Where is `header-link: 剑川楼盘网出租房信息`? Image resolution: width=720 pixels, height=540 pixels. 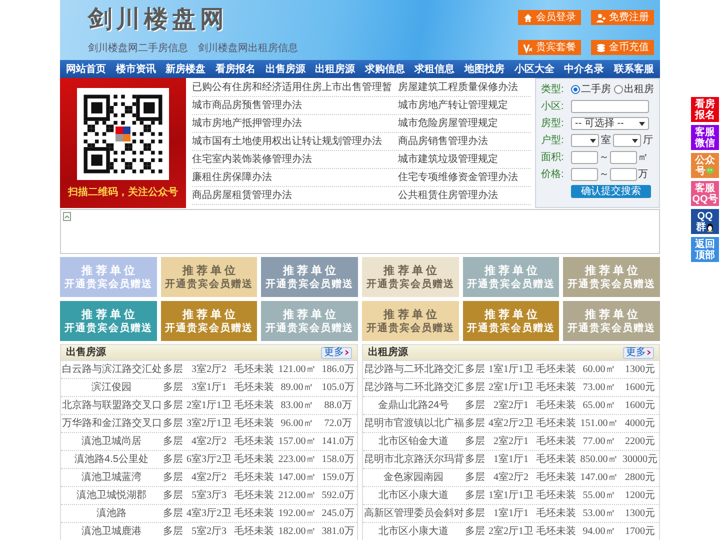 header-link: 剑川楼盘网出租房信息 is located at coordinates (248, 48).